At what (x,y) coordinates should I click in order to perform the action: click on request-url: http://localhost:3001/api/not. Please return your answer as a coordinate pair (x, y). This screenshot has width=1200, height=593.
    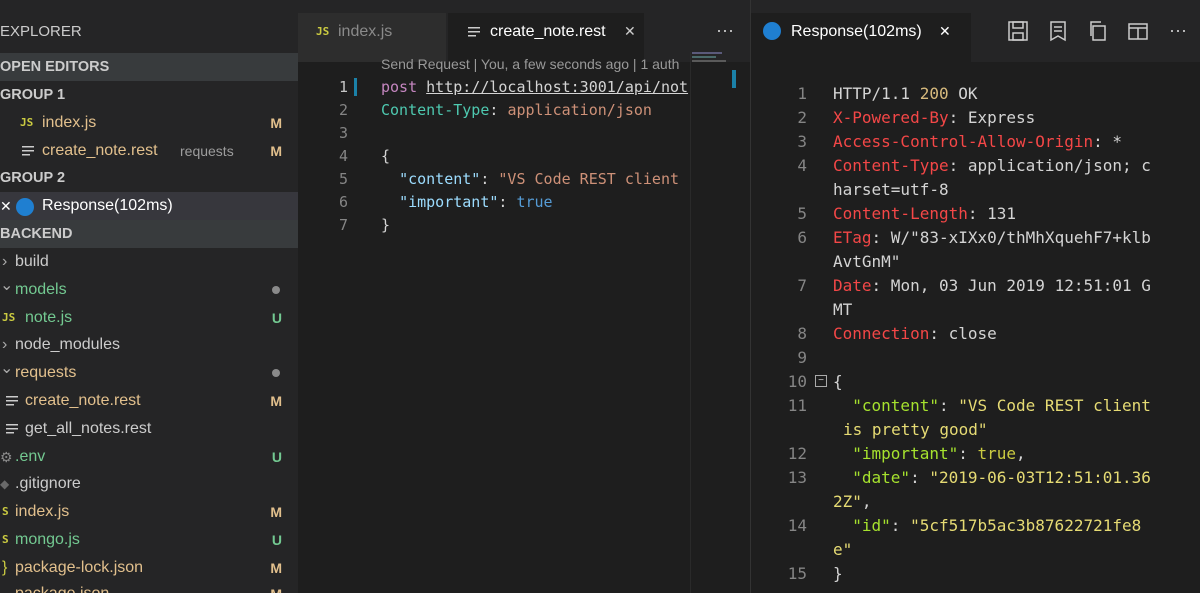
    Looking at the image, I should click on (557, 87).